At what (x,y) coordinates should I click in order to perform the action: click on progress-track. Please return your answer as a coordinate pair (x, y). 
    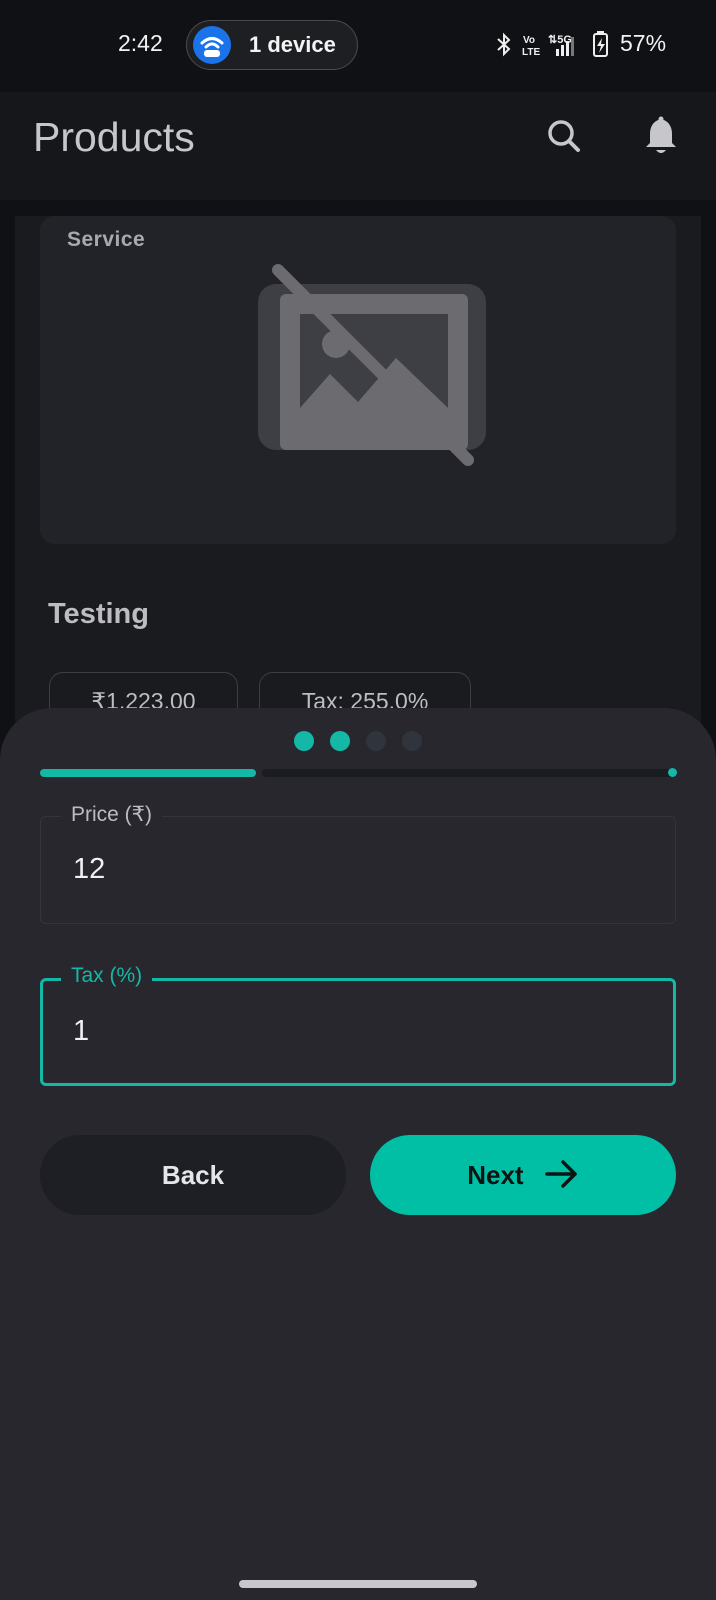
    Looking at the image, I should click on (469, 773).